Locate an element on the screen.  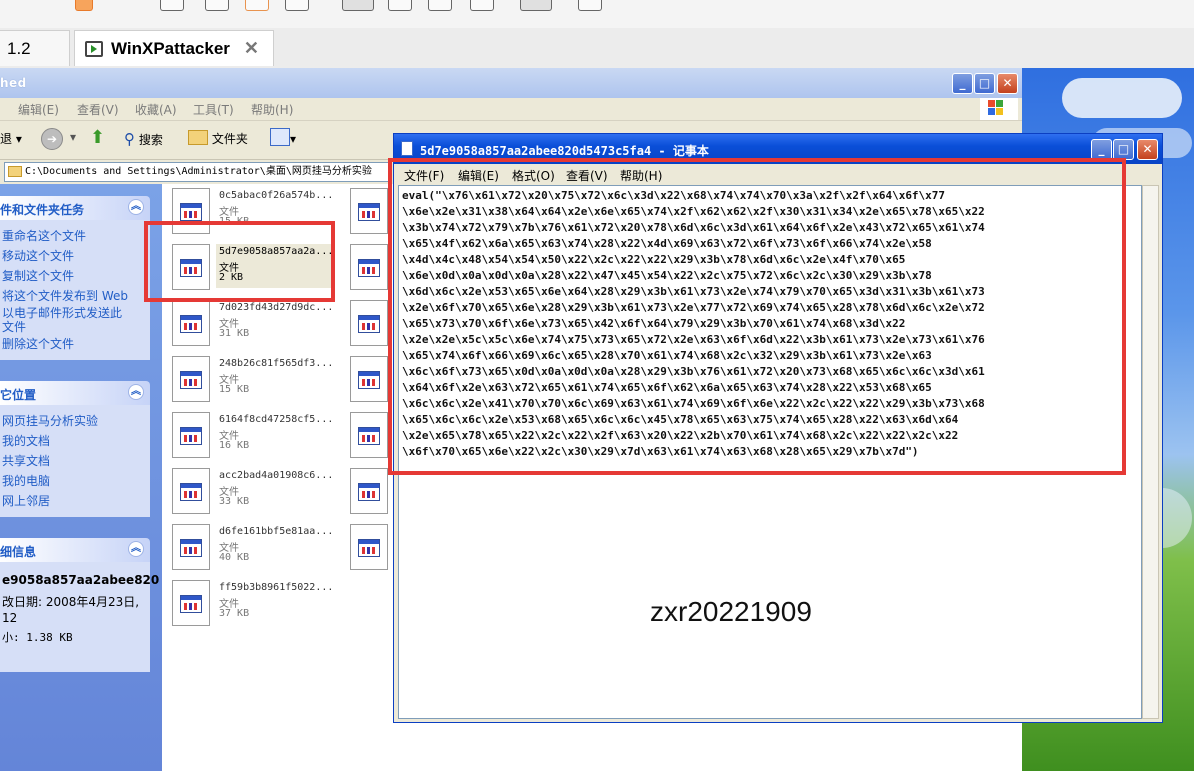
menu-help: 帮助(H) is located at coordinates (272, 109).